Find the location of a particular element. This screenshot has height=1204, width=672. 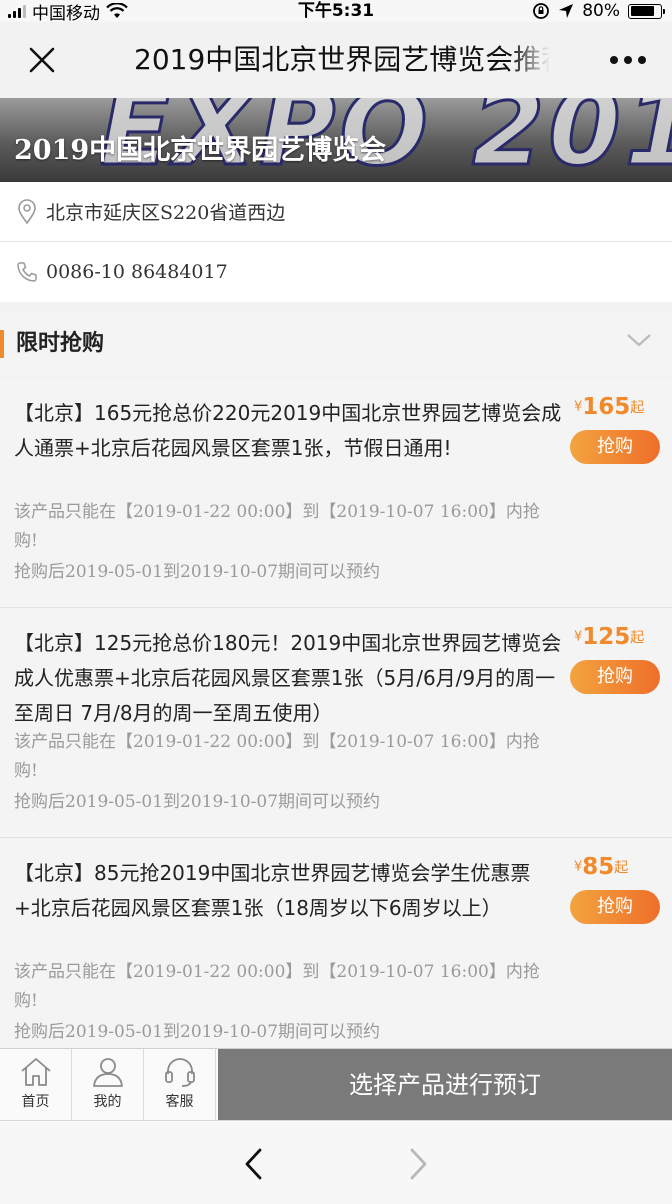

location-pin-icon is located at coordinates (27, 211).